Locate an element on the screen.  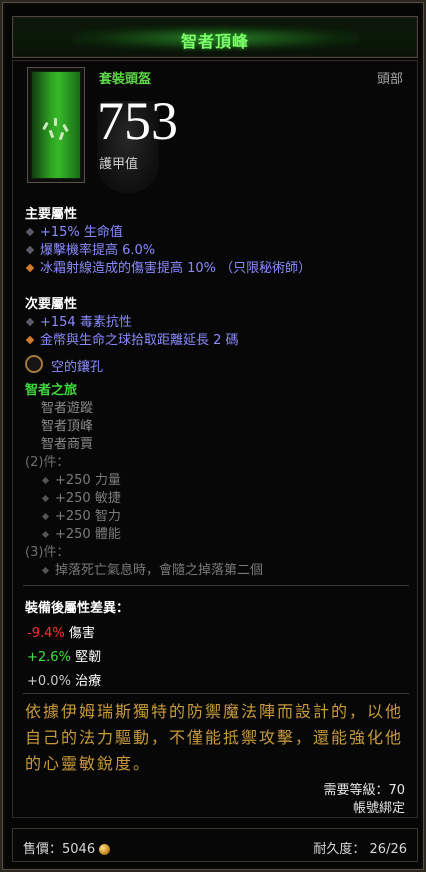
secondary-stat: +154 毒素抗性 is located at coordinates (78, 320).